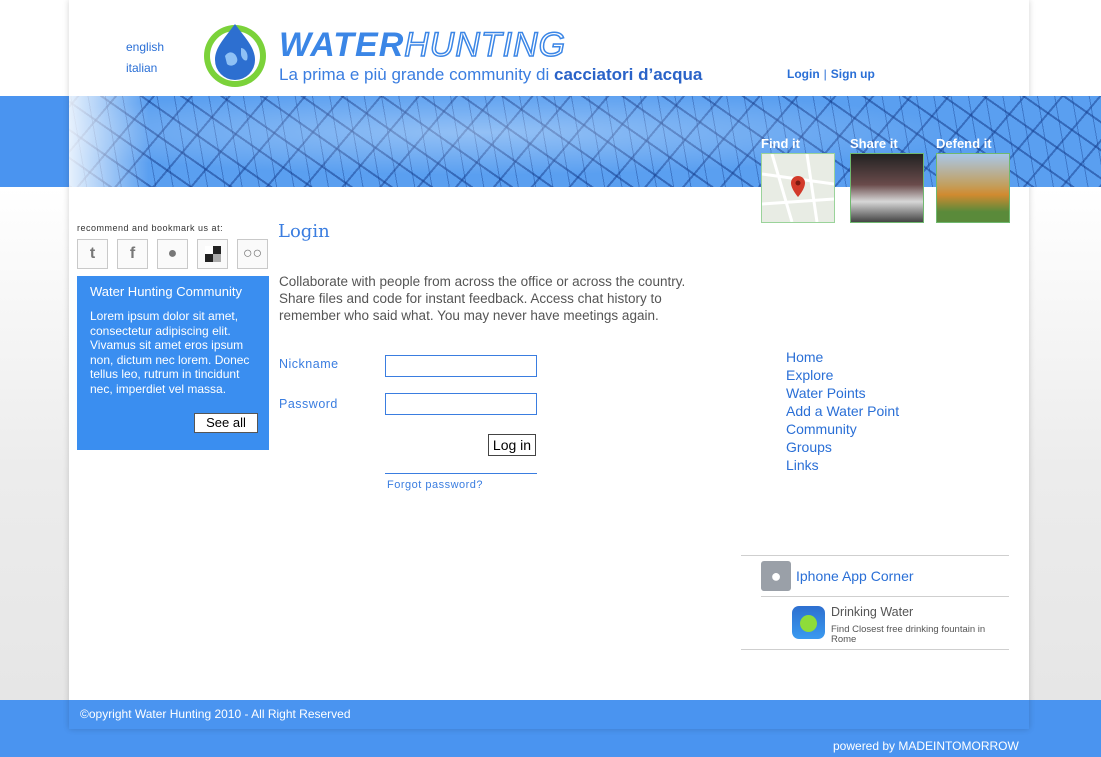 This screenshot has width=1101, height=757. Describe the element at coordinates (308, 404) in the screenshot. I see `password-label: Password` at that location.